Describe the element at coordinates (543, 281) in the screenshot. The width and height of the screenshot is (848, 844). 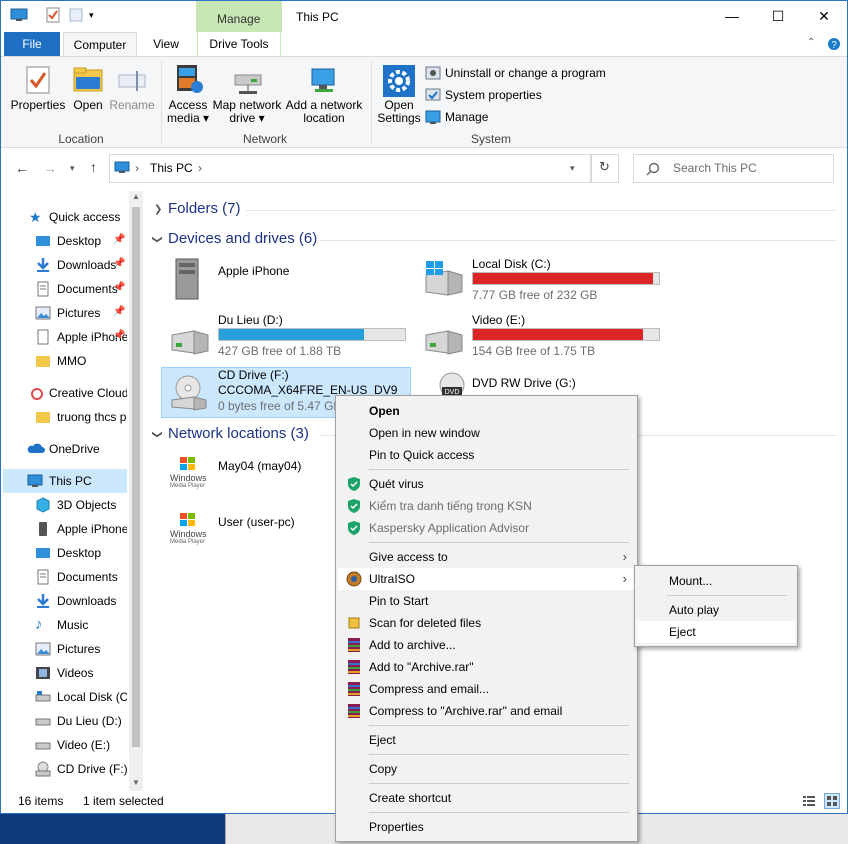
I see `drive-local-disk-c: Local Disk (C:) 7.77 GB free of 232 GB` at that location.